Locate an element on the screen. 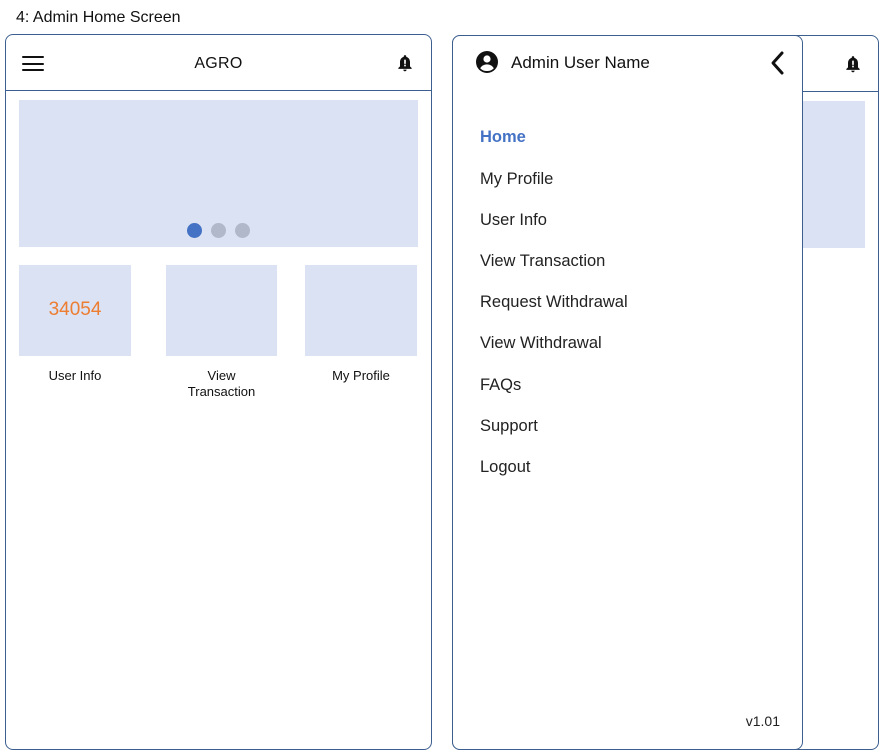  app-bar: AGRO is located at coordinates (218, 63).